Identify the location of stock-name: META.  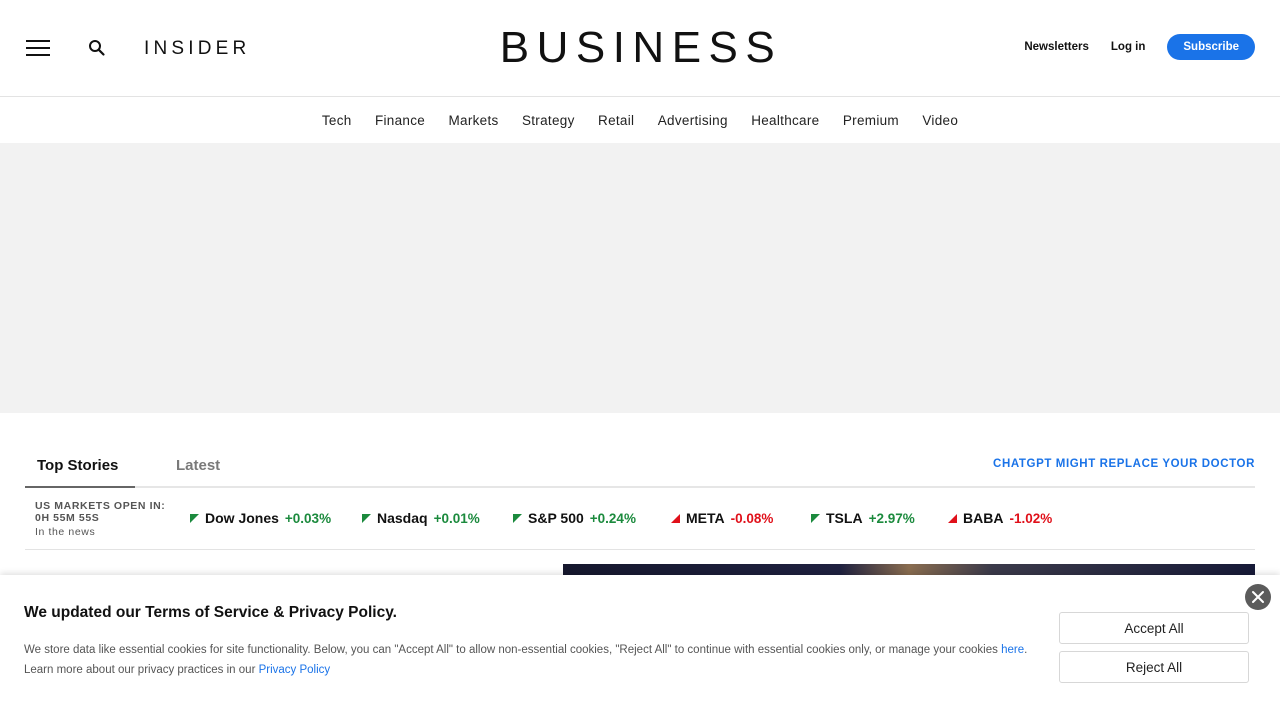
(705, 518).